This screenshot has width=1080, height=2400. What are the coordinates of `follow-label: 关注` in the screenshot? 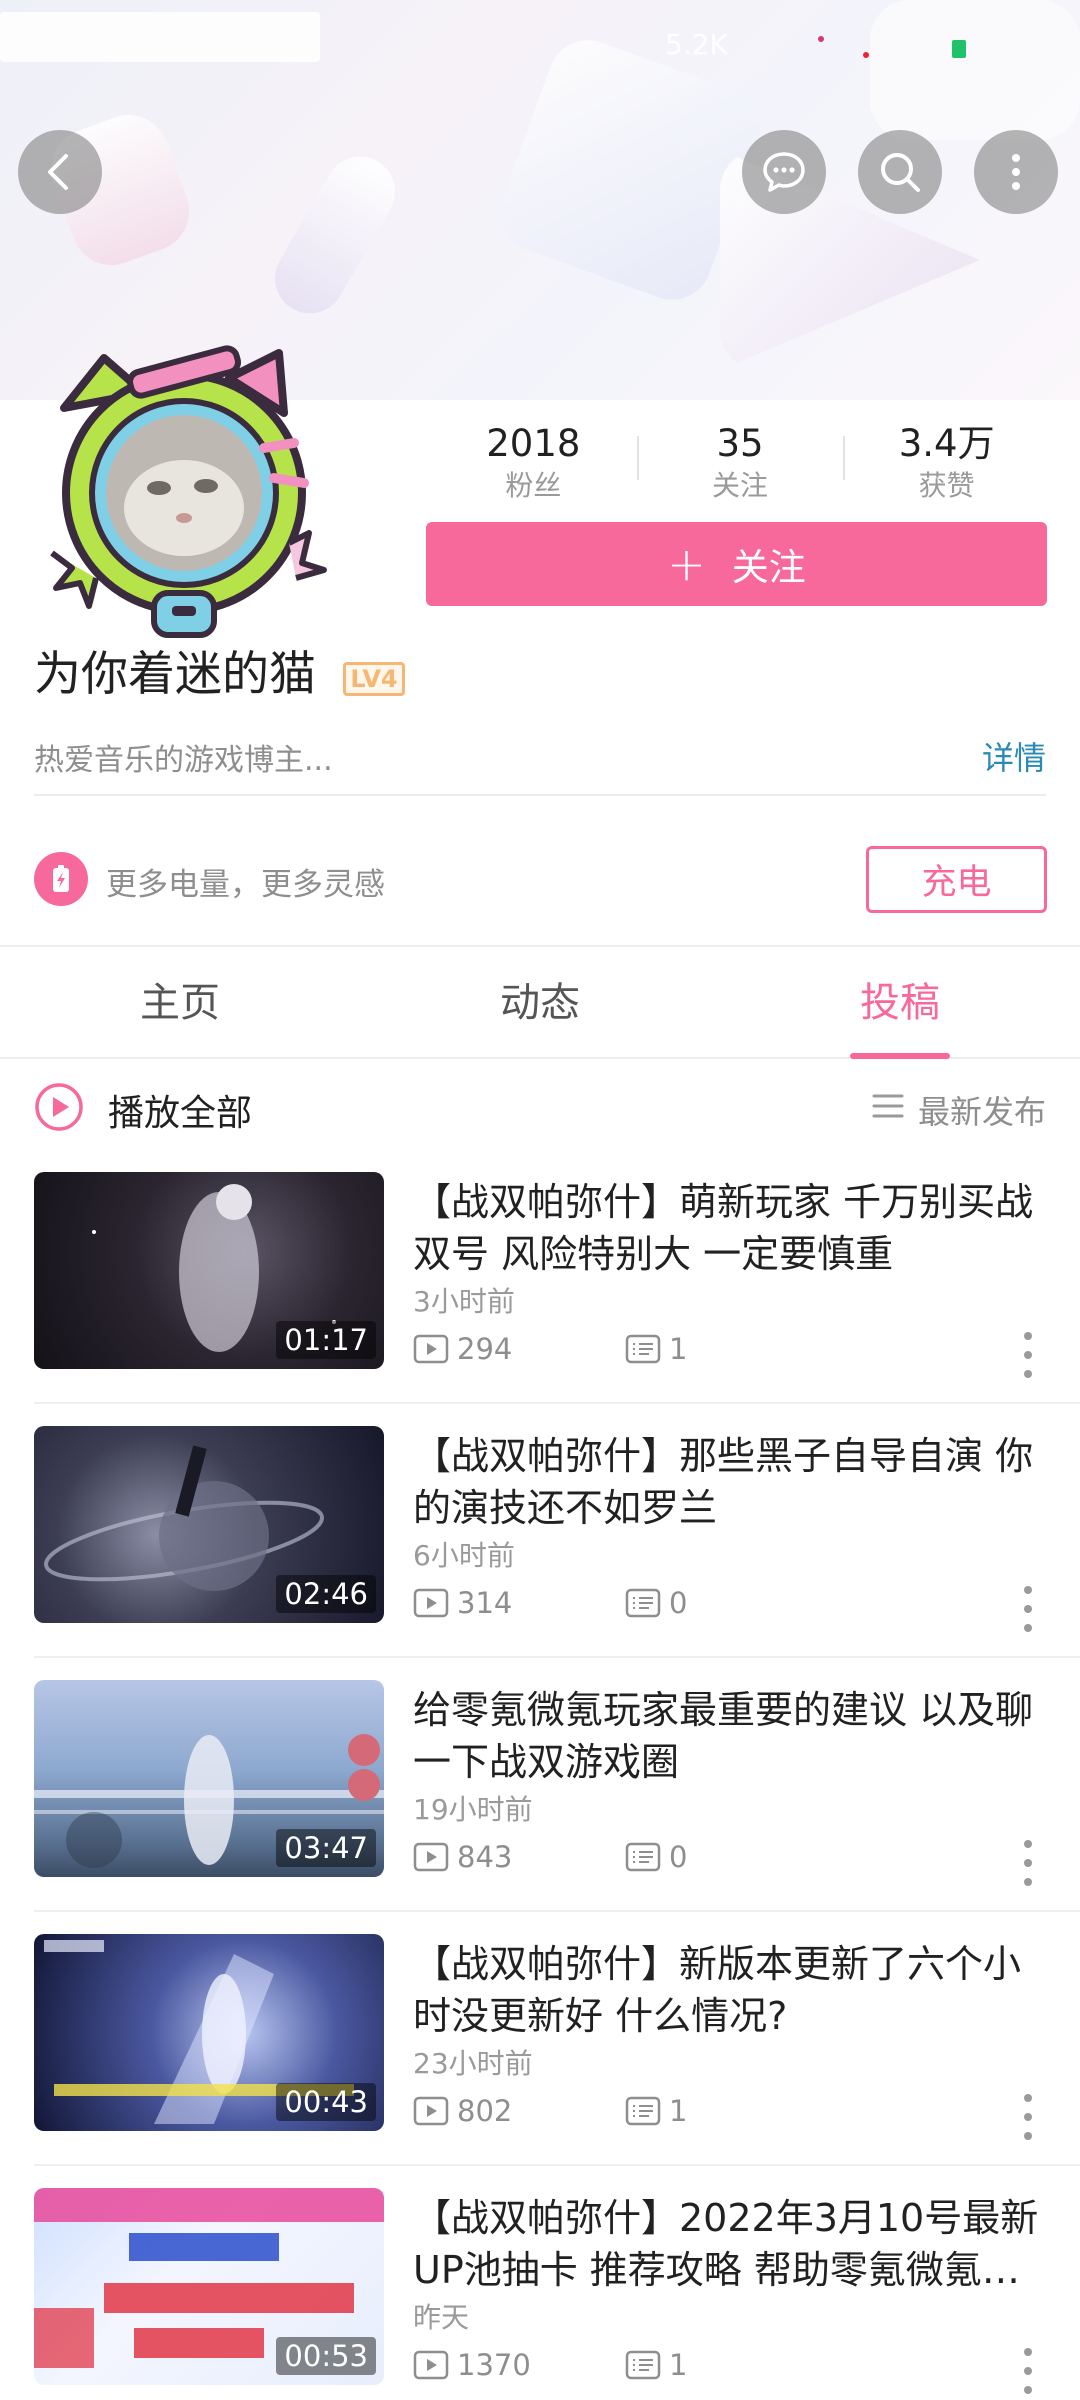 It's located at (768, 567).